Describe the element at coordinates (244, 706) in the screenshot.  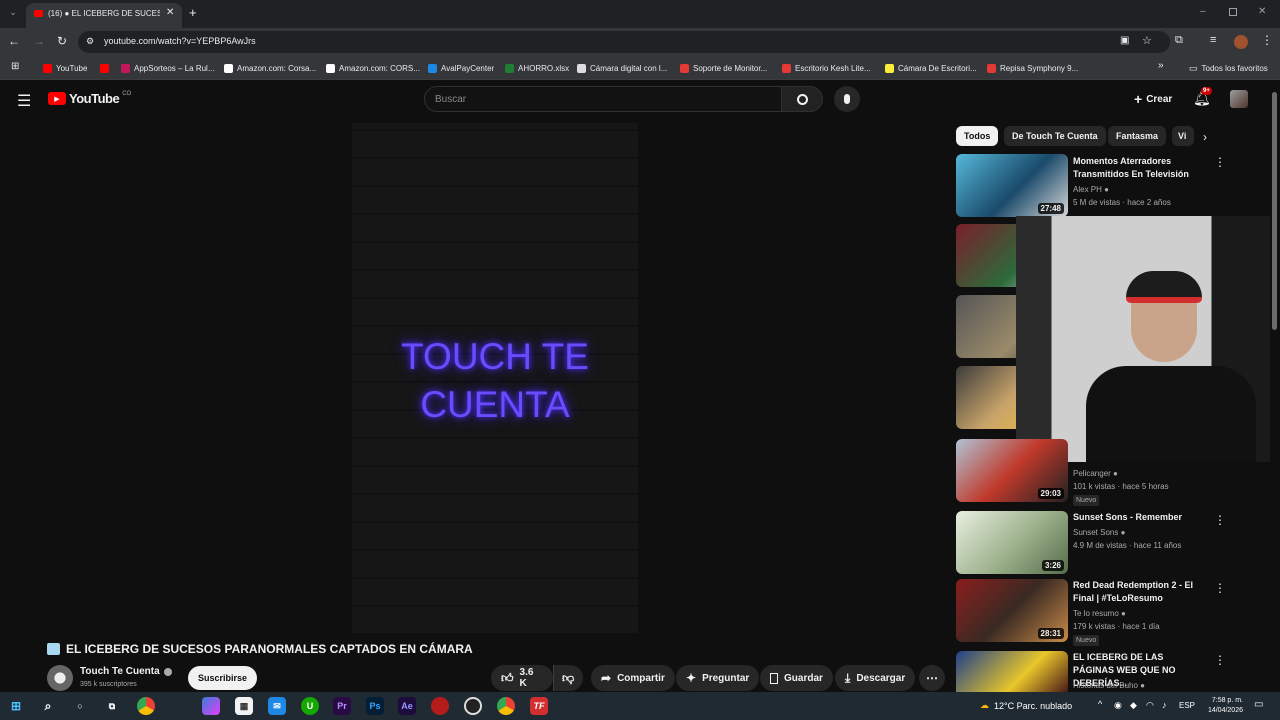
I see `store-icon: ▦` at that location.